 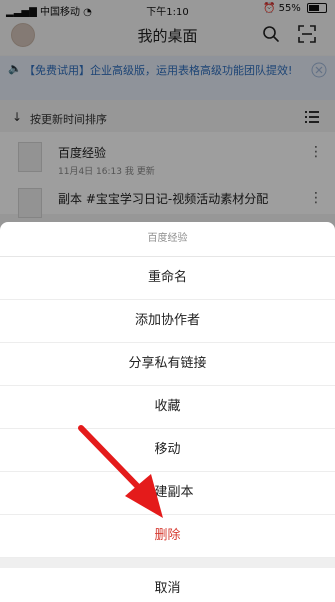 I want to click on add-collaborator-option: 添加协作者, so click(x=167, y=321).